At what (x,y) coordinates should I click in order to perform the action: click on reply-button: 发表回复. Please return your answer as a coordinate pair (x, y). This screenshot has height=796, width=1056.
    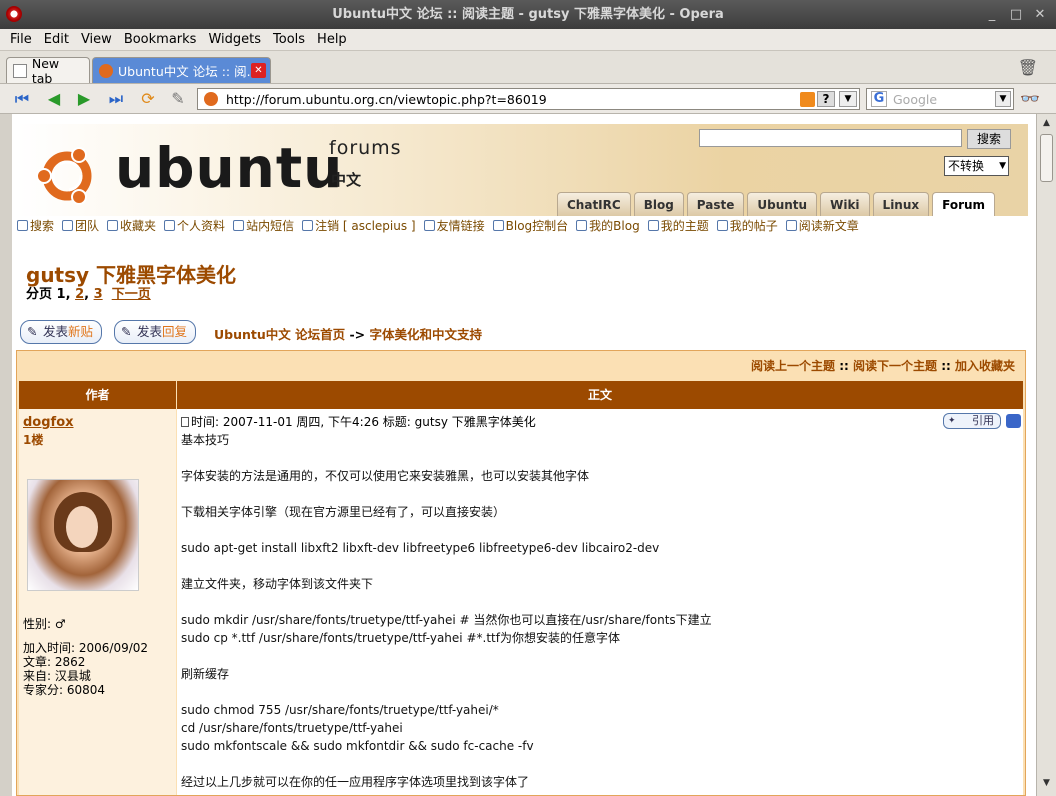
    Looking at the image, I should click on (155, 332).